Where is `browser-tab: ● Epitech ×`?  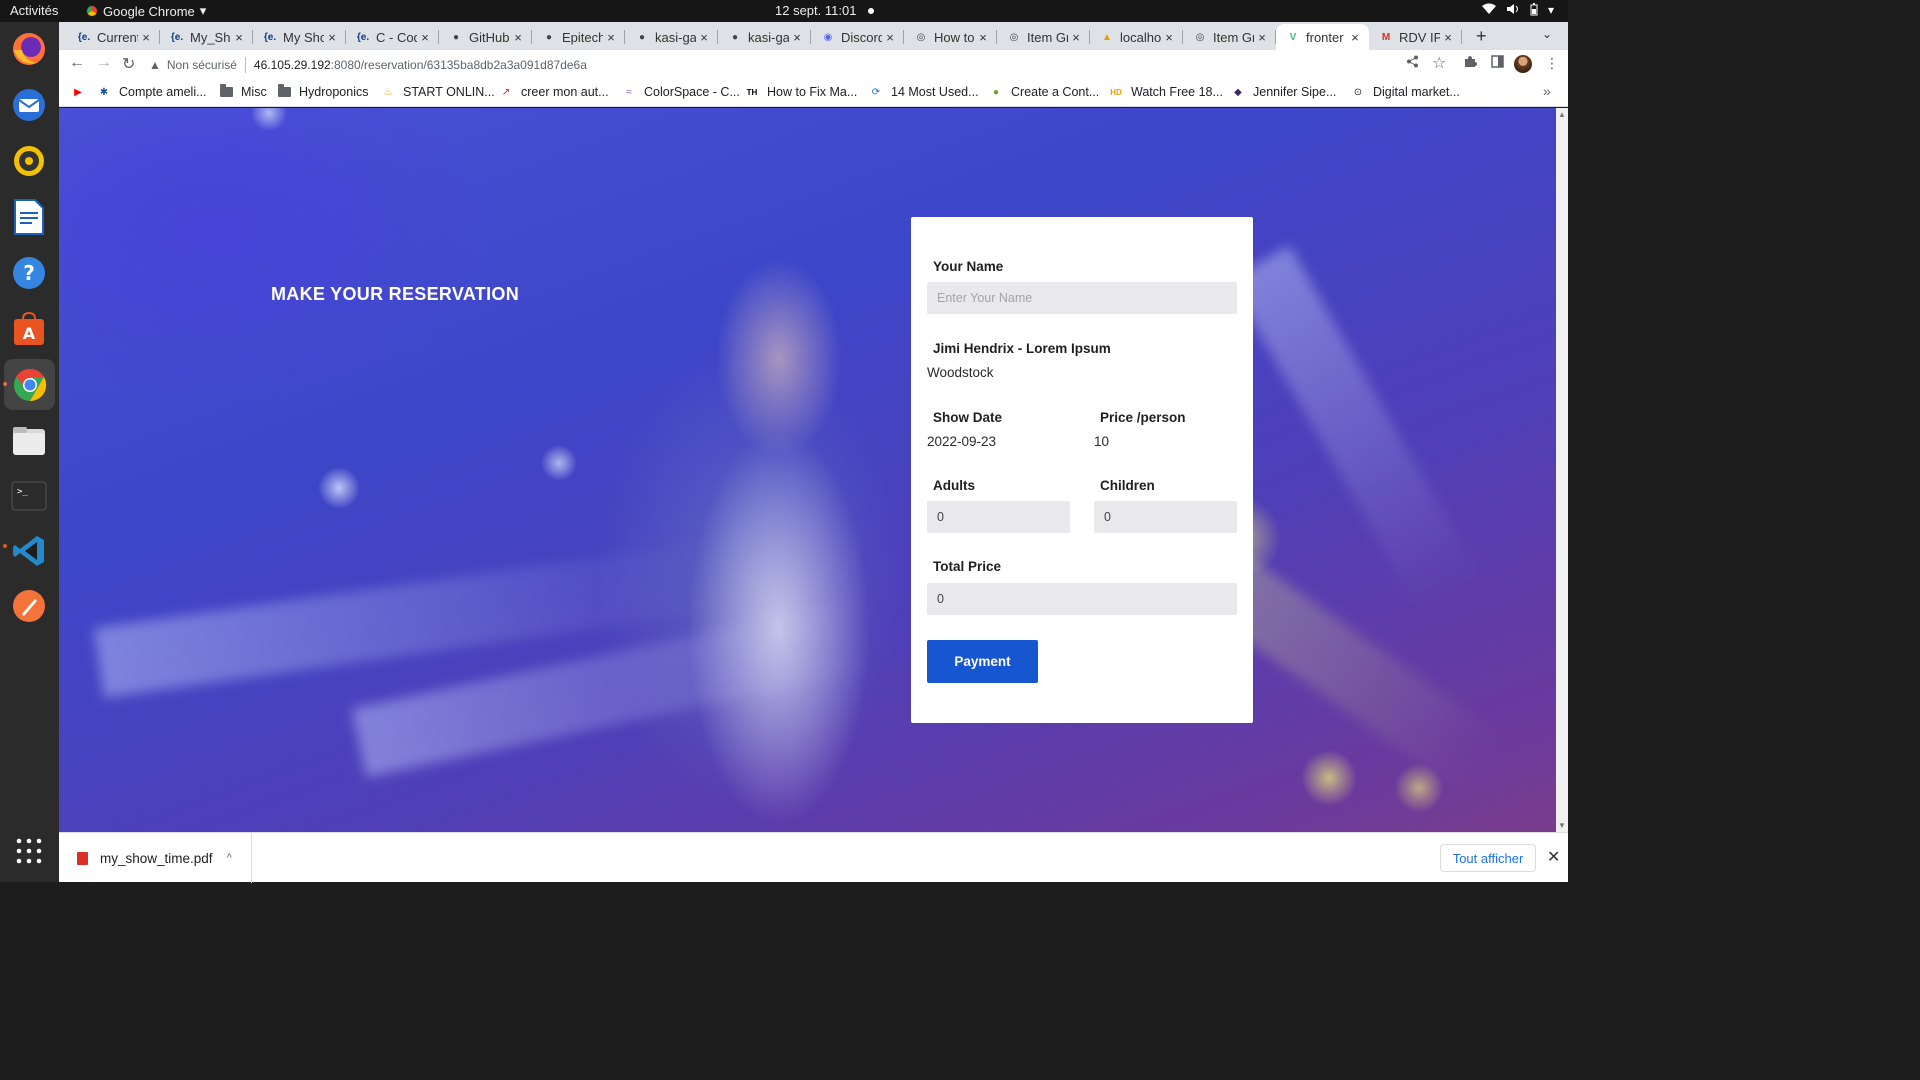 browser-tab: ● Epitech × is located at coordinates (578, 37).